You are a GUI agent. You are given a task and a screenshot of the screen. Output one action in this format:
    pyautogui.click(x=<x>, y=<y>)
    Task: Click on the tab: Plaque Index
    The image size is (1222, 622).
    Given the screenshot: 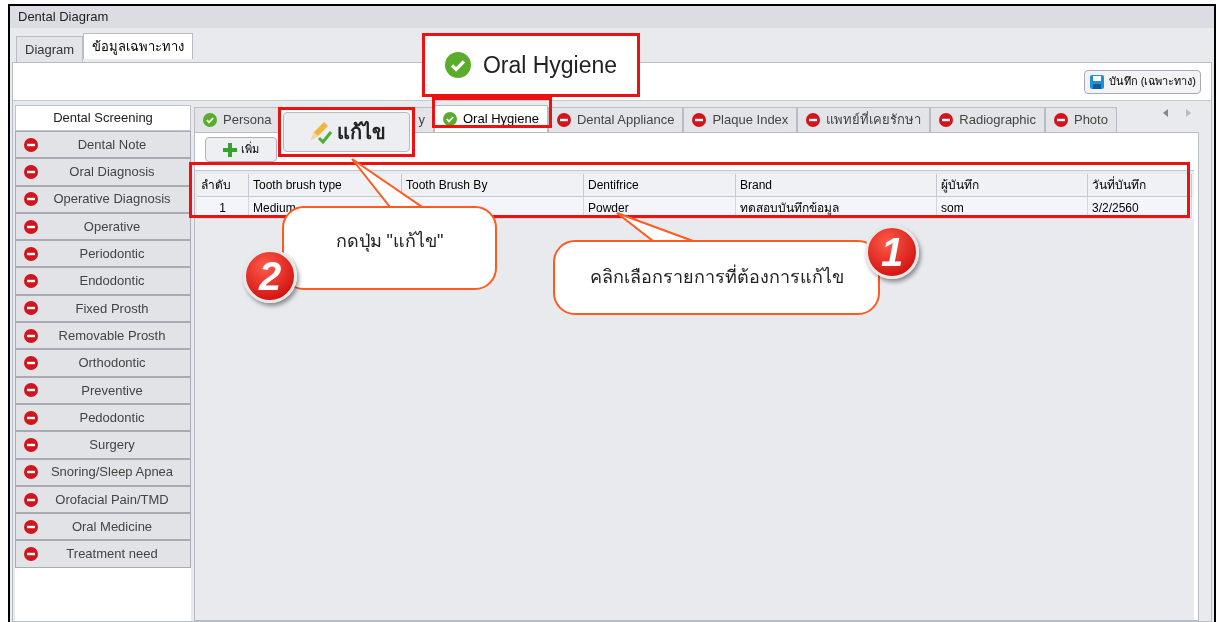 What is the action you would take?
    pyautogui.click(x=740, y=119)
    